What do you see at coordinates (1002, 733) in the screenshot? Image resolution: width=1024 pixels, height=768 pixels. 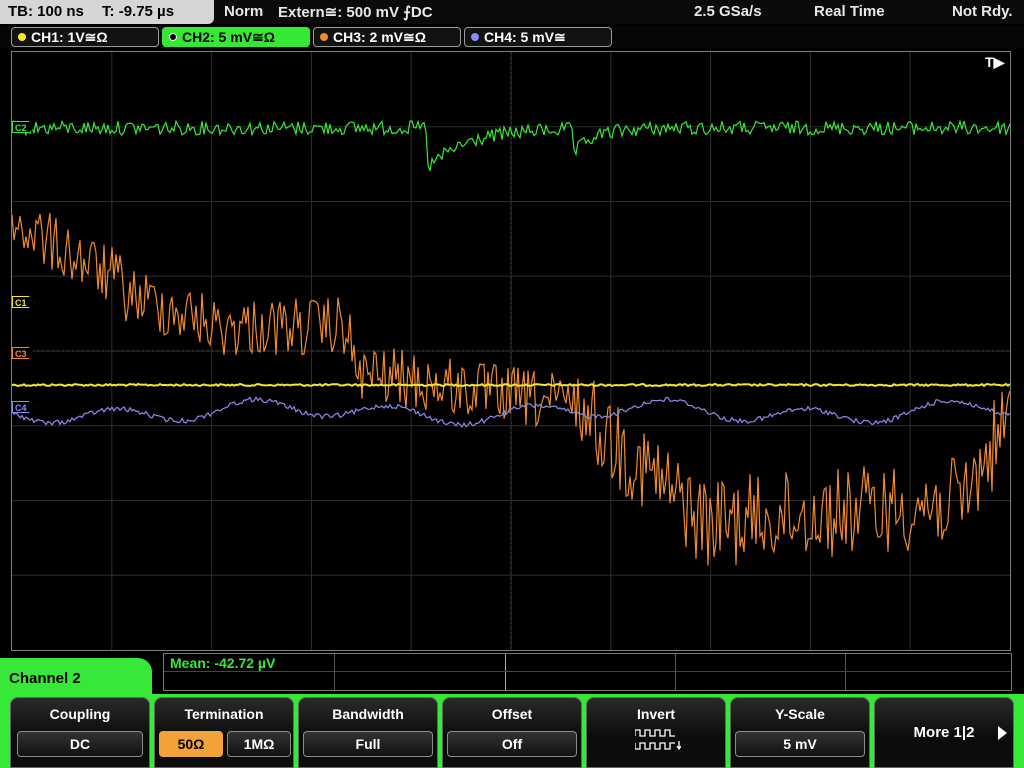 I see `page-arrow-icon` at bounding box center [1002, 733].